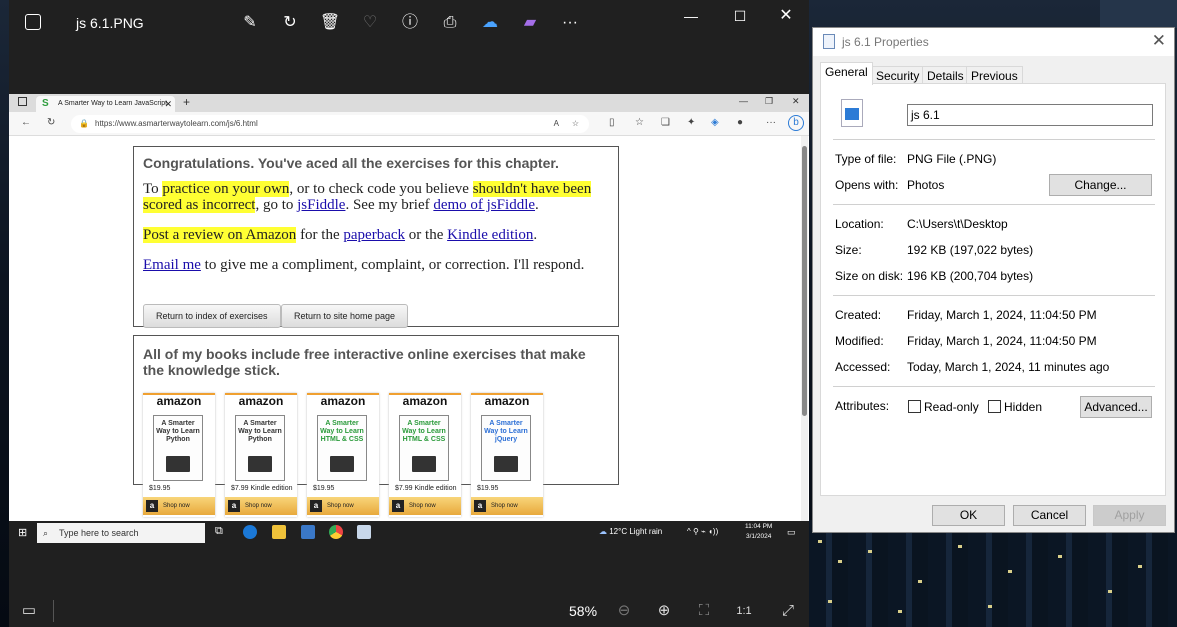  Describe the element at coordinates (1002, 341) in the screenshot. I see `modified-value: Friday, March 1, 2024, 11:04:50 PM` at that location.